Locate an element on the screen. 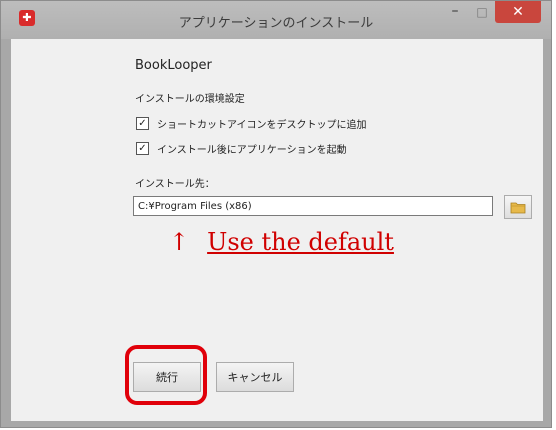 Image resolution: width=556 pixels, height=430 pixels. folder-icon is located at coordinates (518, 207).